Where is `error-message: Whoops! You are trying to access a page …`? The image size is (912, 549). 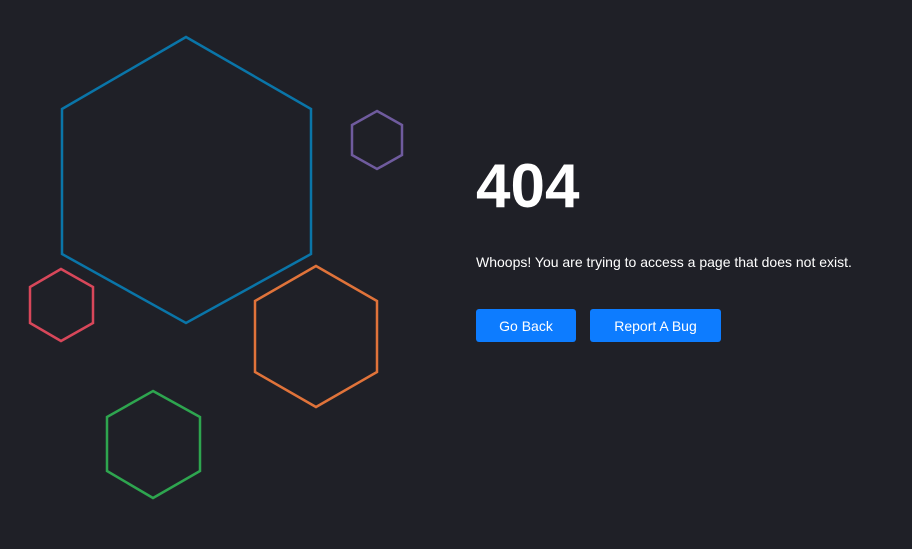
error-message: Whoops! You are trying to access a page … is located at coordinates (664, 262).